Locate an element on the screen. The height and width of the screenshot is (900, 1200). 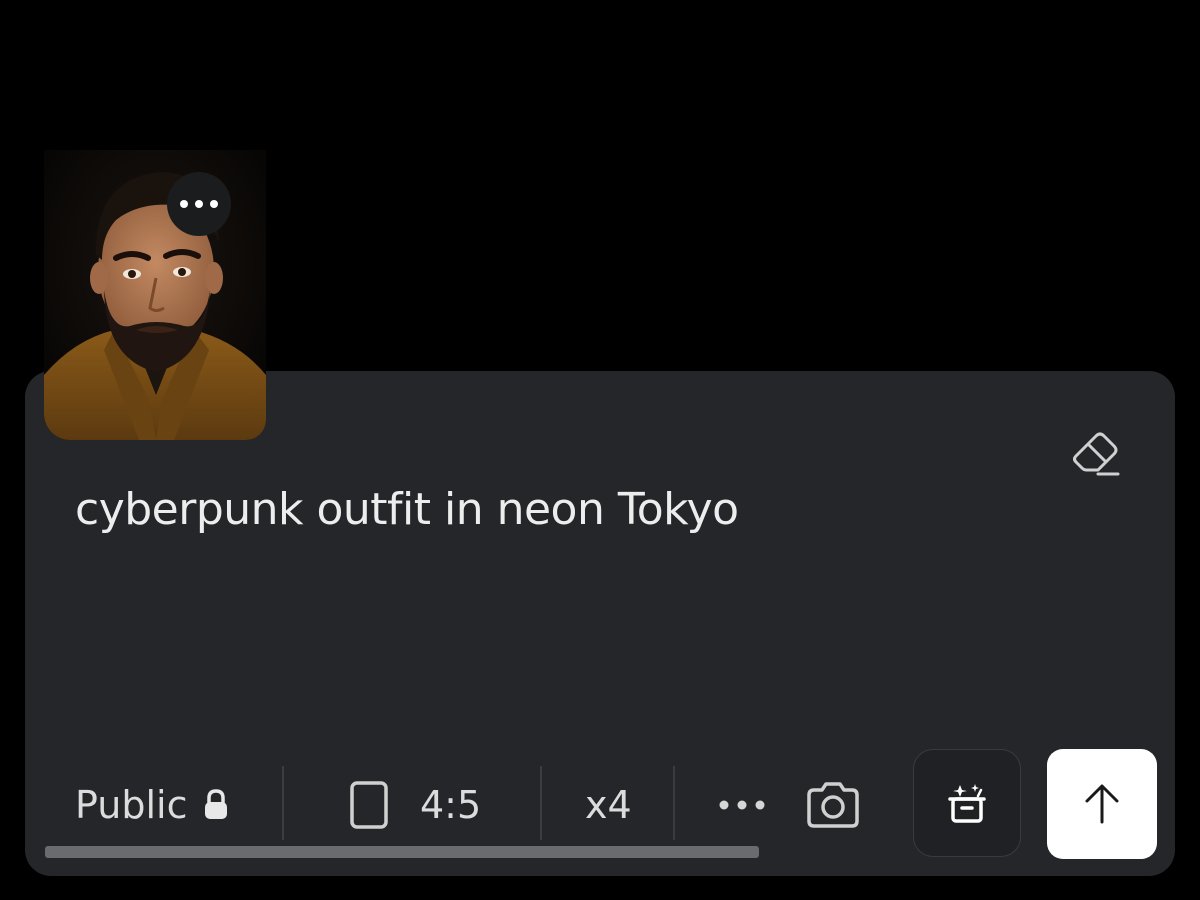
portrait-rectangle-icon is located at coordinates (369, 805).